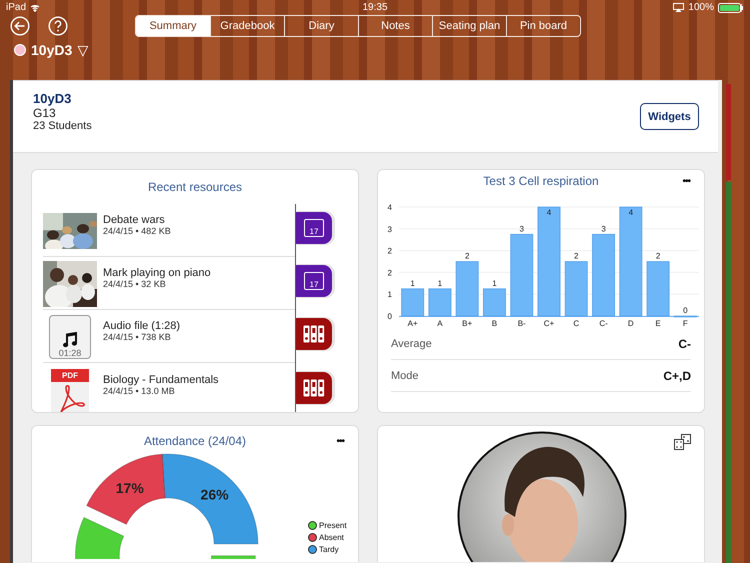 The width and height of the screenshot is (750, 563). Describe the element at coordinates (333, 525) in the screenshot. I see `legend-label: Present` at that location.